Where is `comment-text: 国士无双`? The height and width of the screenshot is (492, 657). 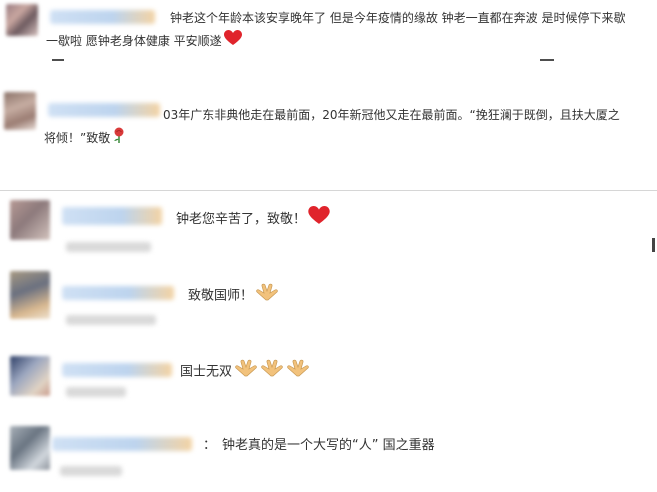 comment-text: 国士无双 is located at coordinates (245, 372).